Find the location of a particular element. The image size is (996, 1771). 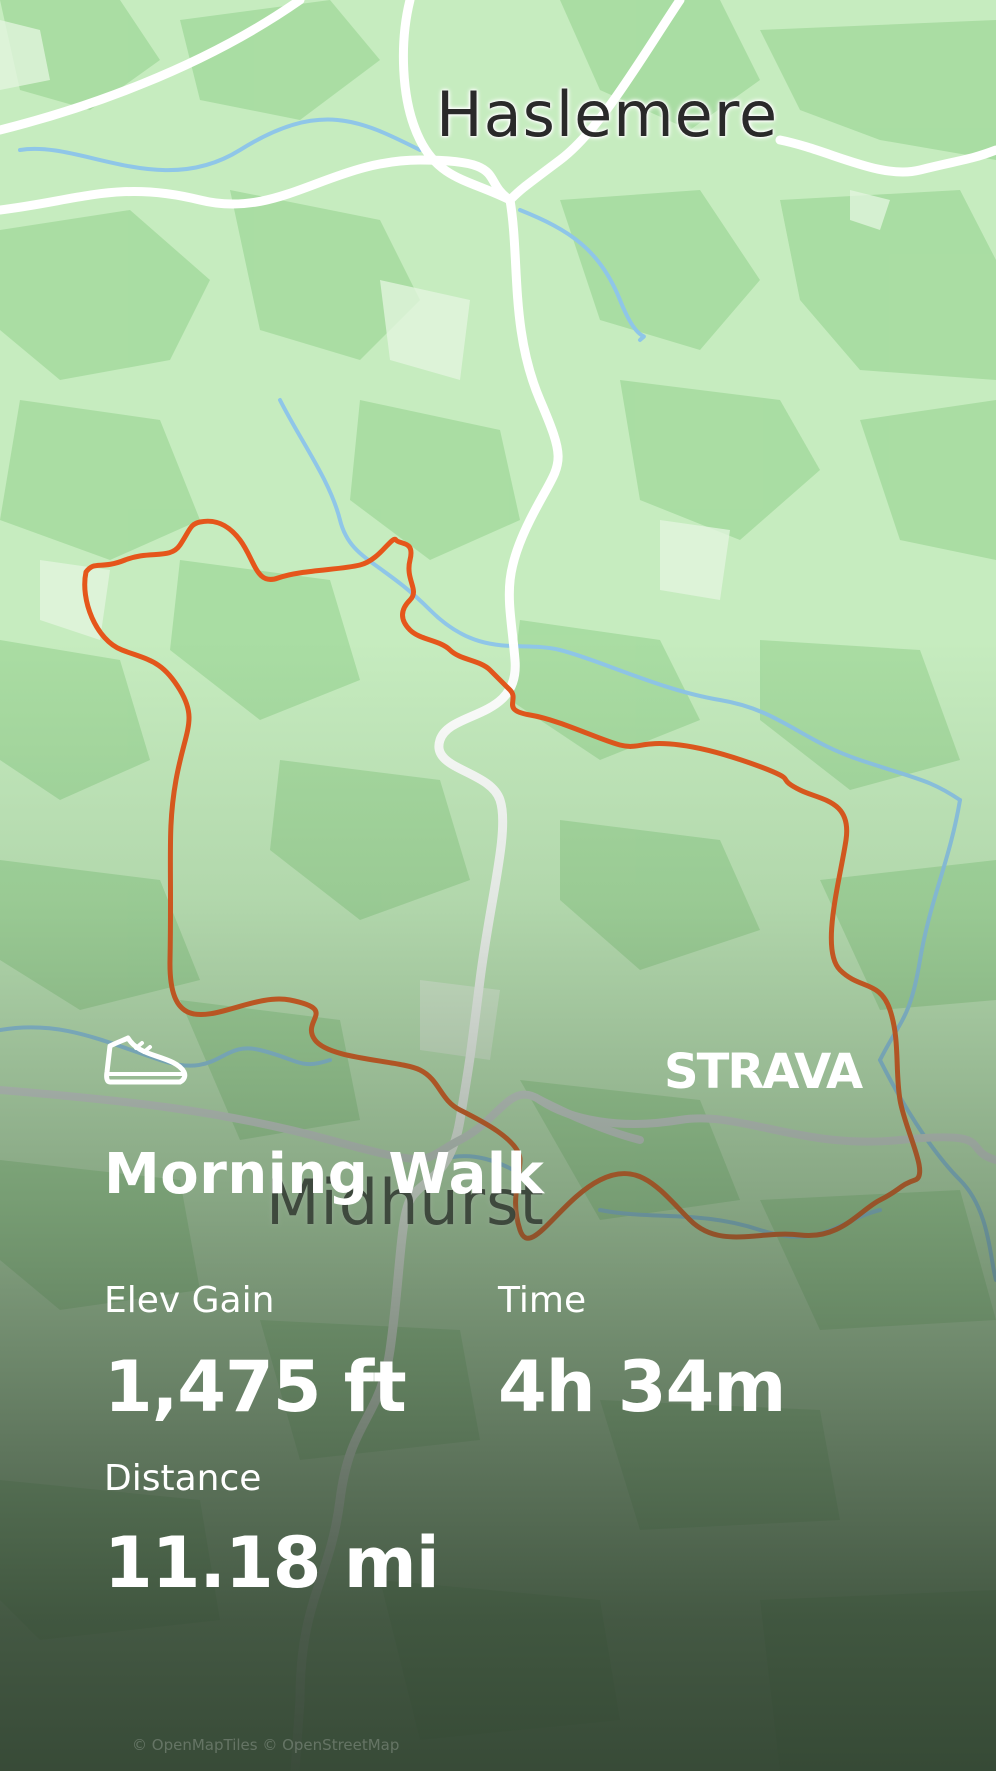

svg-text: STRAVA is located at coordinates (763, 1069).